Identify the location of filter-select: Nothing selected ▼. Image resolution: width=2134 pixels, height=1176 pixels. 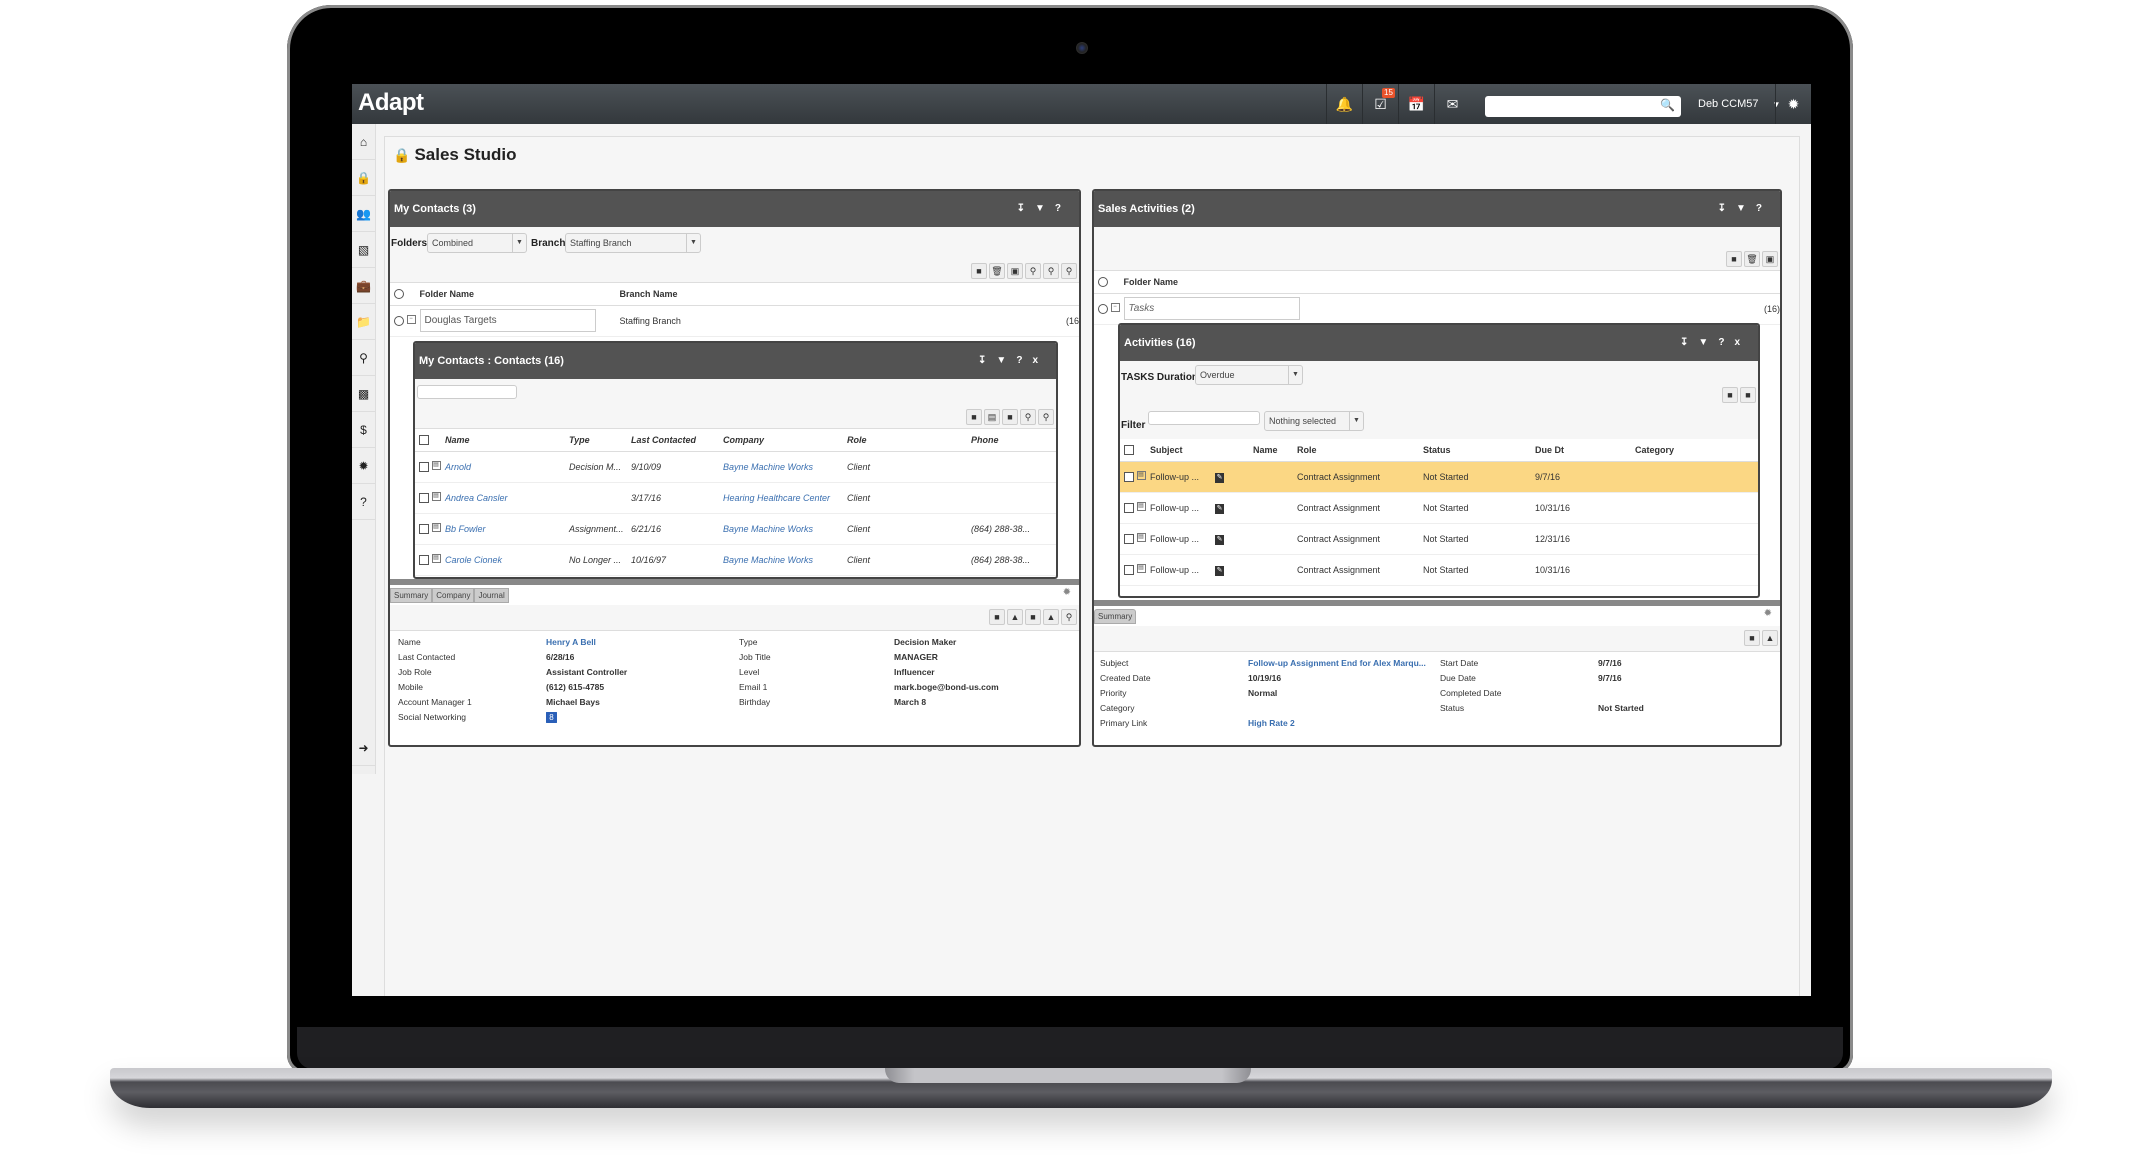
(1314, 421).